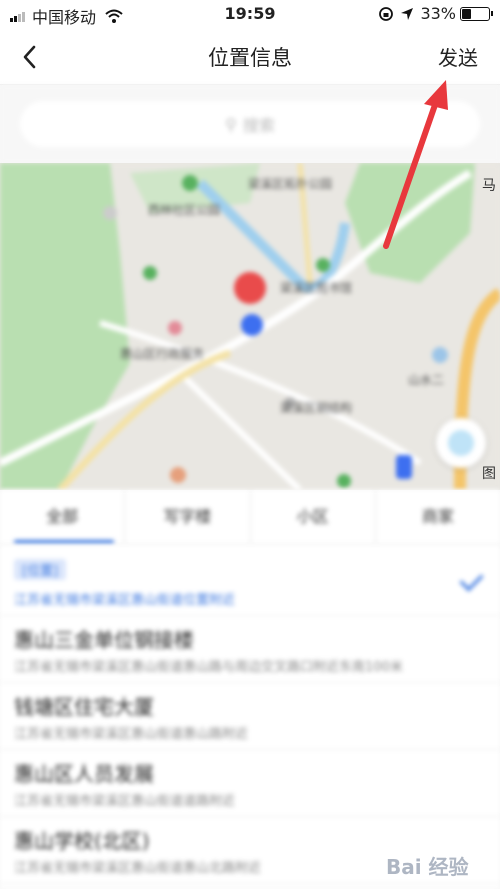  What do you see at coordinates (258, 125) in the screenshot?
I see `search-placeholder: 搜索` at bounding box center [258, 125].